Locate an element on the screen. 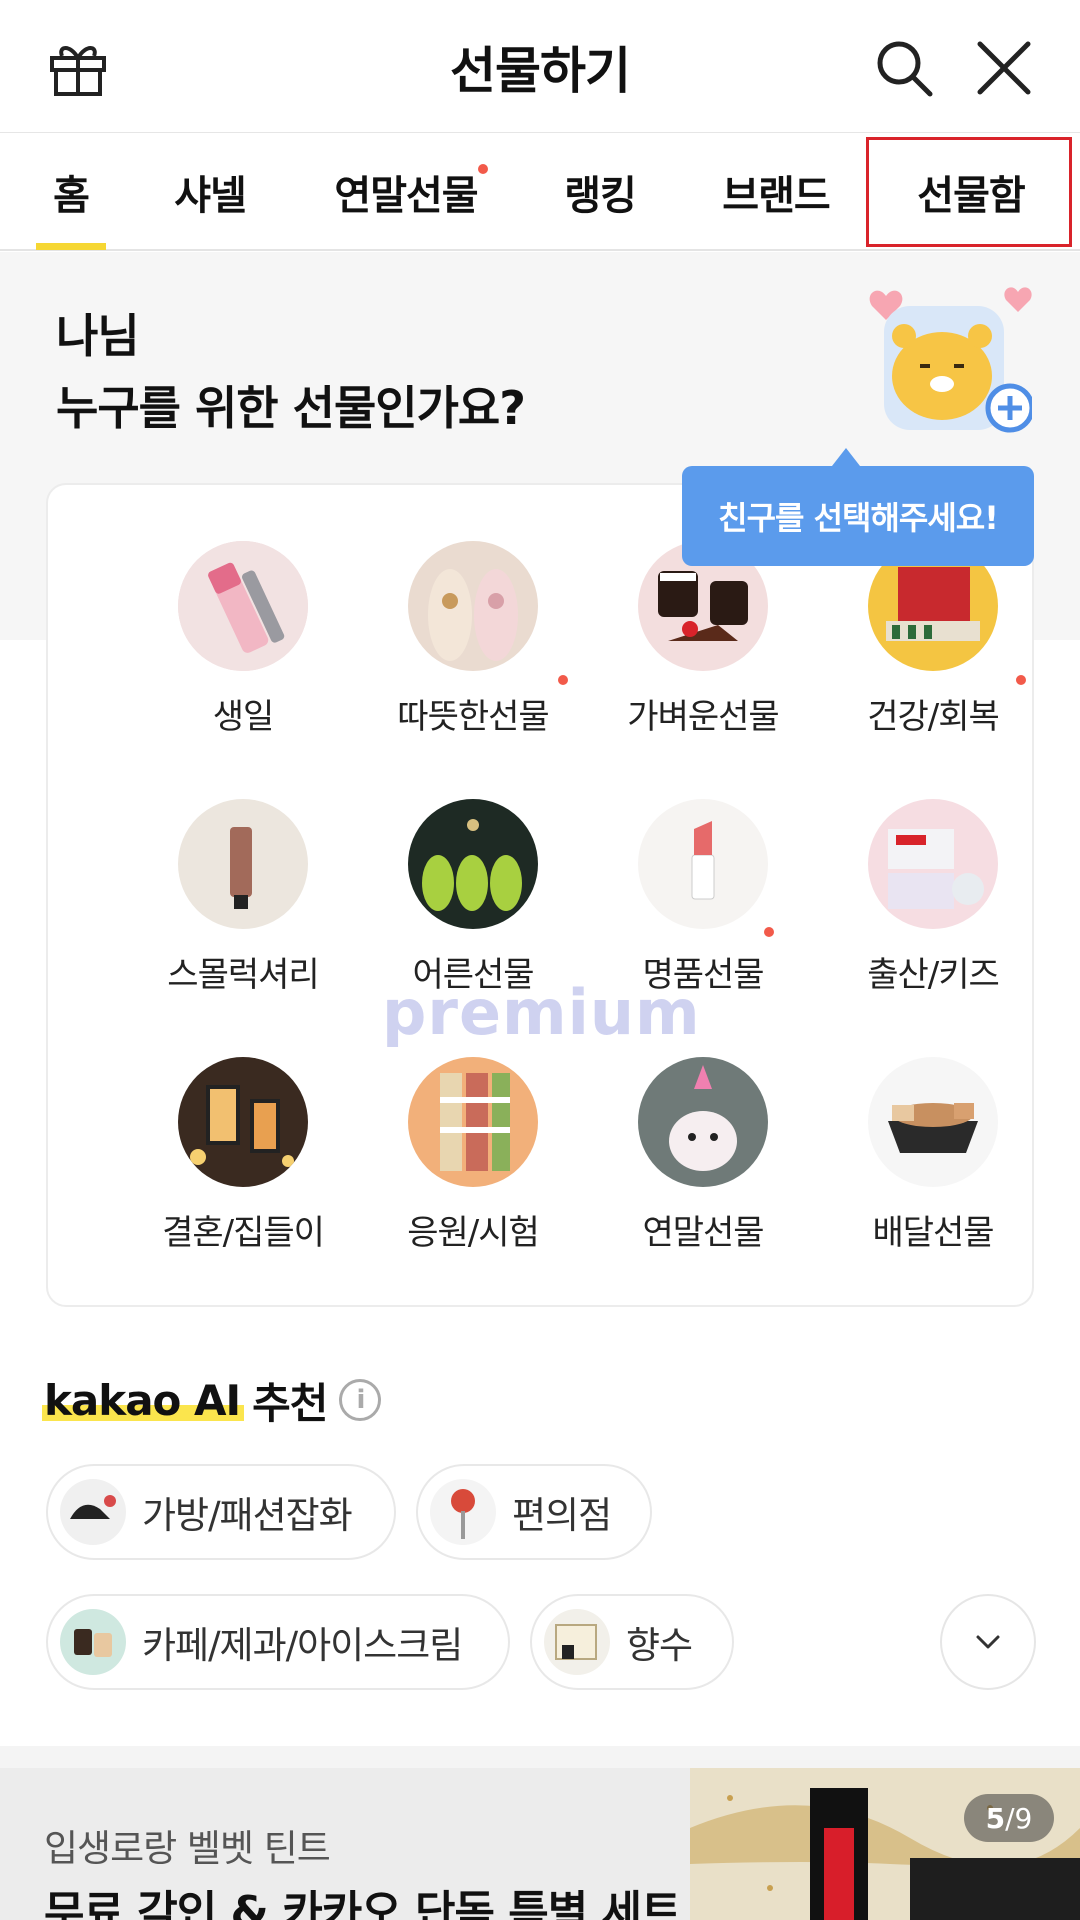 The height and width of the screenshot is (1920, 1080). banner-subtitle: 입생로랑 벨벳 틴트 is located at coordinates (187, 1848).